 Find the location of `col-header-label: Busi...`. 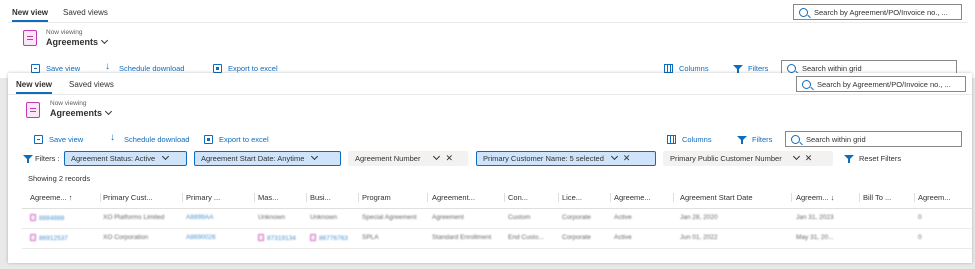

col-header-label: Busi... is located at coordinates (320, 197).